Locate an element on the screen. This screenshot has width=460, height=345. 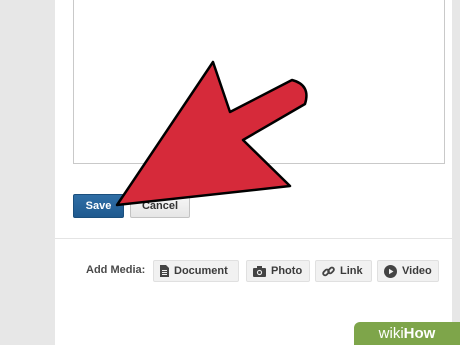
watermark-how: How is located at coordinates (419, 333).